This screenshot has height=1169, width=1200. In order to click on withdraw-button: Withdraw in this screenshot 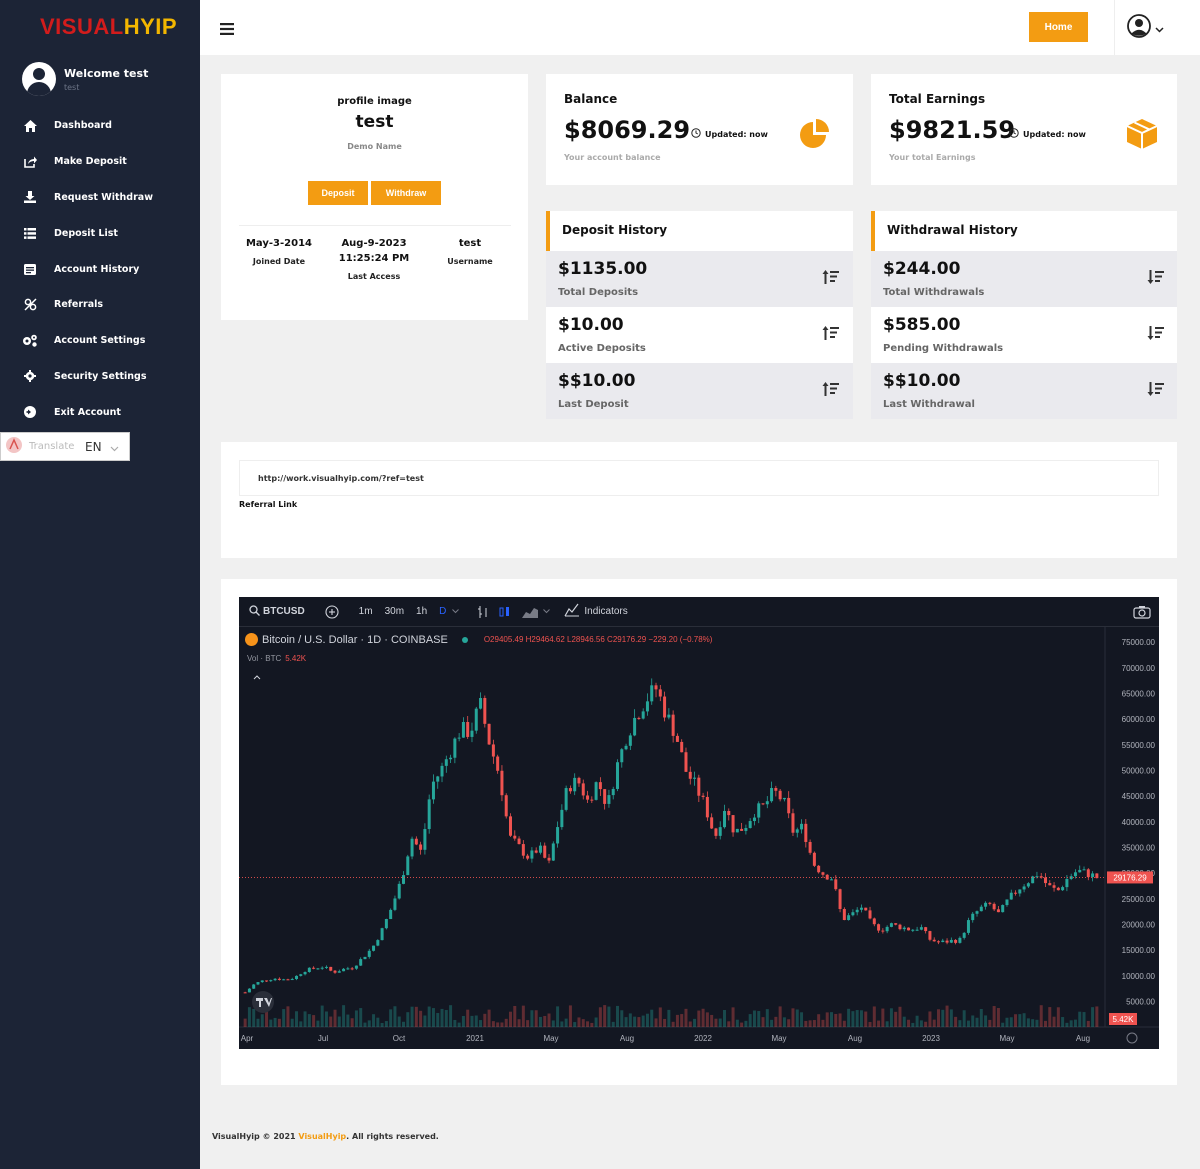, I will do `click(406, 193)`.